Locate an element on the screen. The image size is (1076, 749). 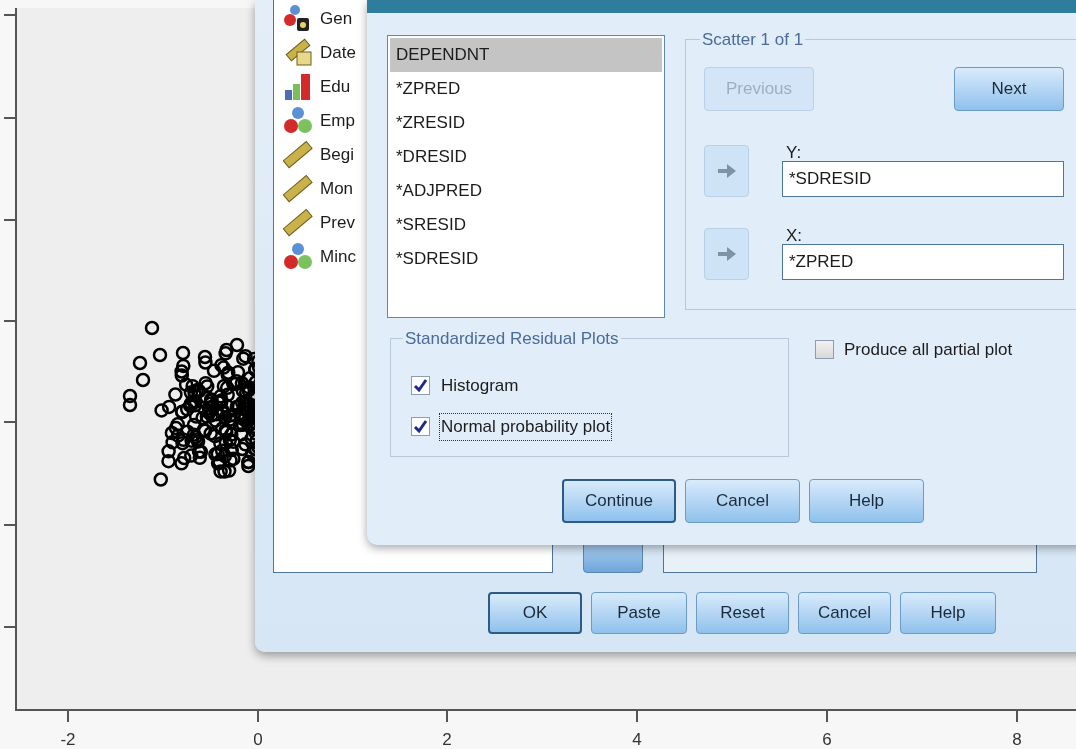
dialog-button: Paste is located at coordinates (639, 613).